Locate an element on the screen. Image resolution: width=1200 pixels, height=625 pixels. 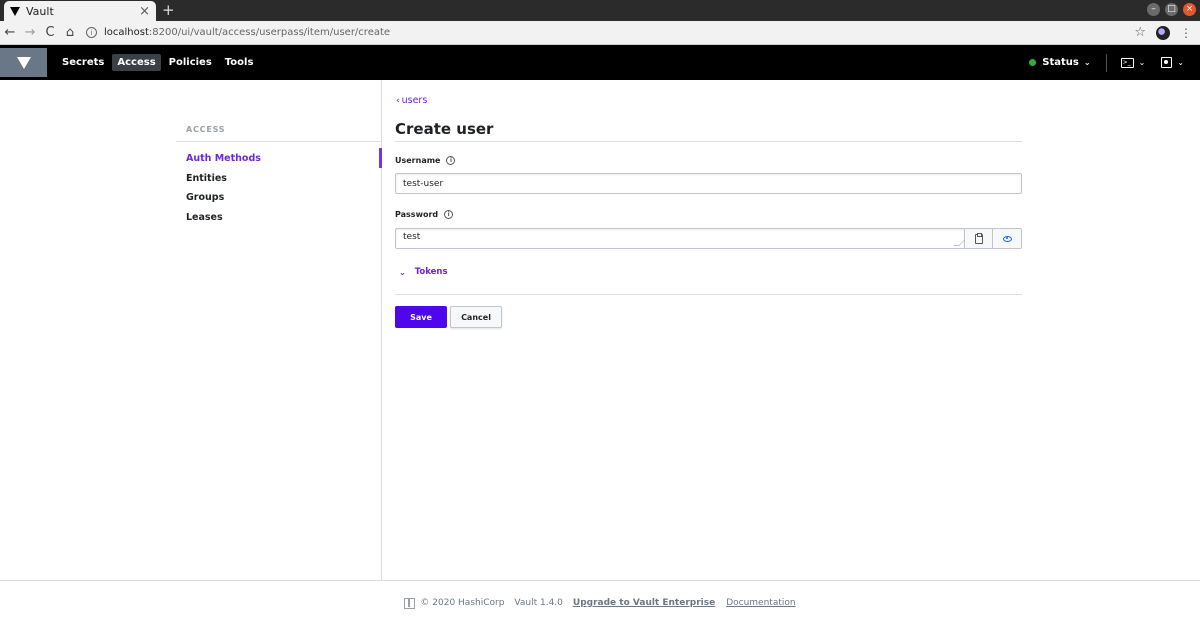
site-info-icon: i is located at coordinates (91, 32).